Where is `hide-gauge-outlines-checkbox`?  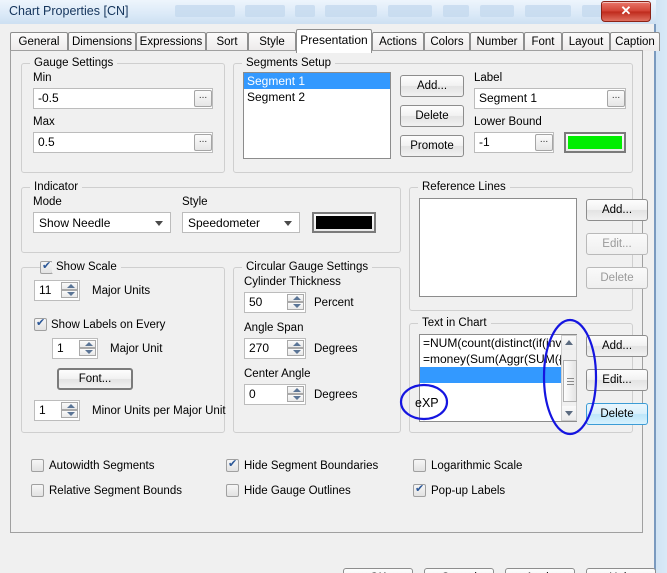 hide-gauge-outlines-checkbox is located at coordinates (232, 490).